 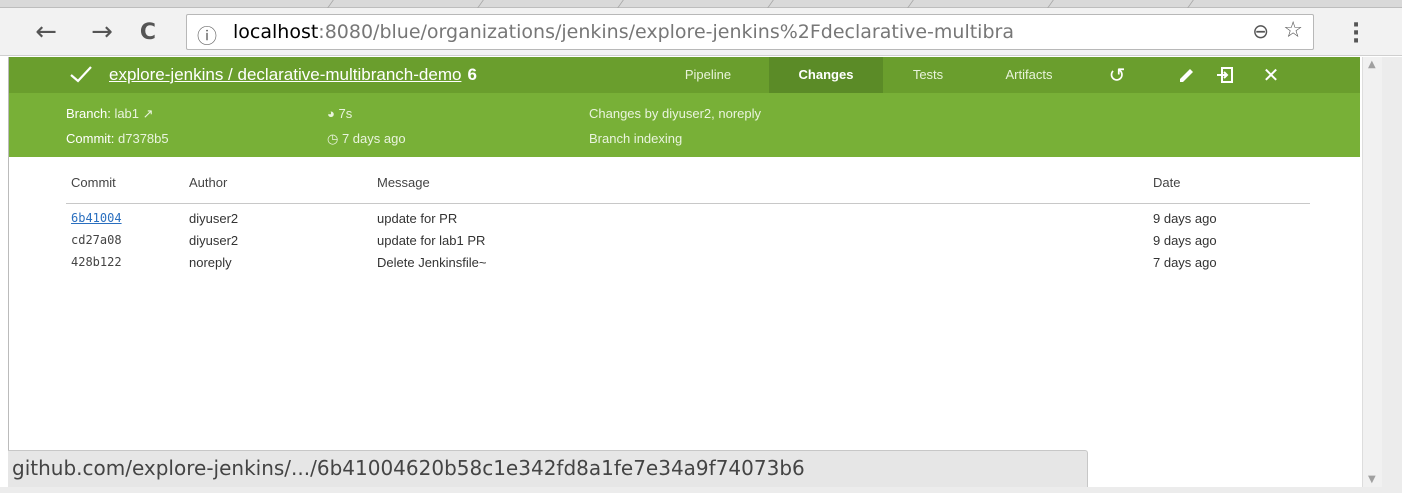 I want to click on tab-artifacts: Artifacts, so click(x=1029, y=75).